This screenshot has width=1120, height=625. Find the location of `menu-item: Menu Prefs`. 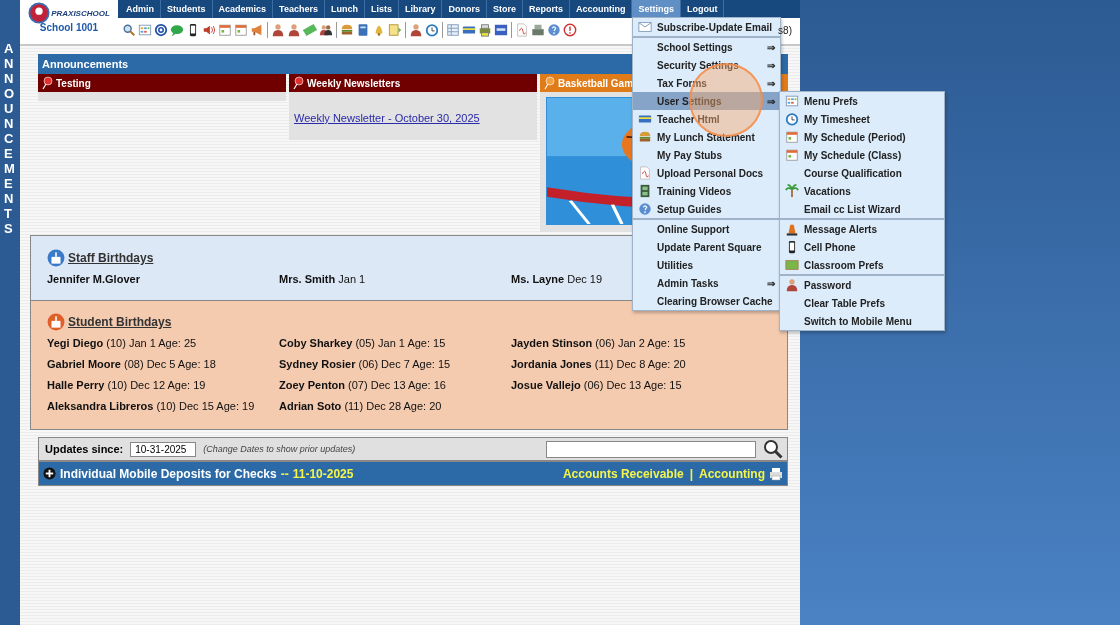

menu-item: Menu Prefs is located at coordinates (862, 101).